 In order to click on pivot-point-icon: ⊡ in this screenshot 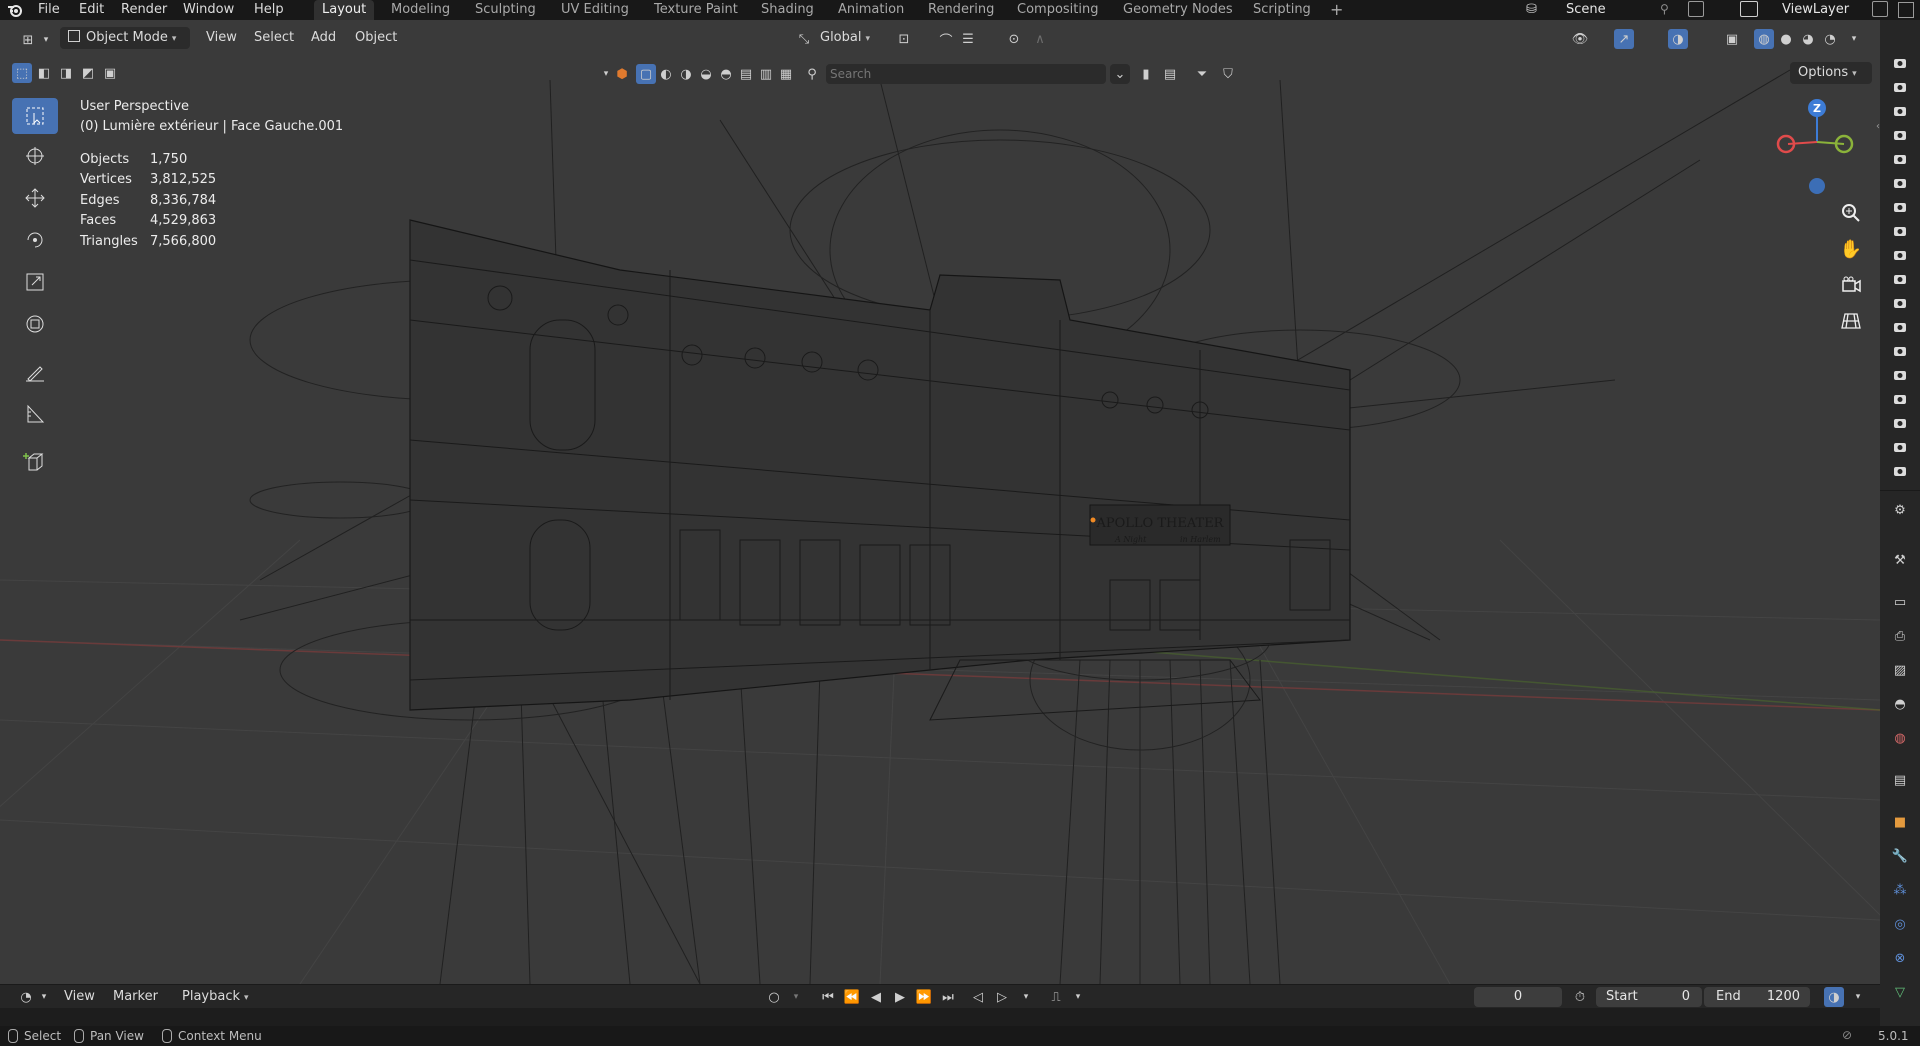, I will do `click(904, 39)`.